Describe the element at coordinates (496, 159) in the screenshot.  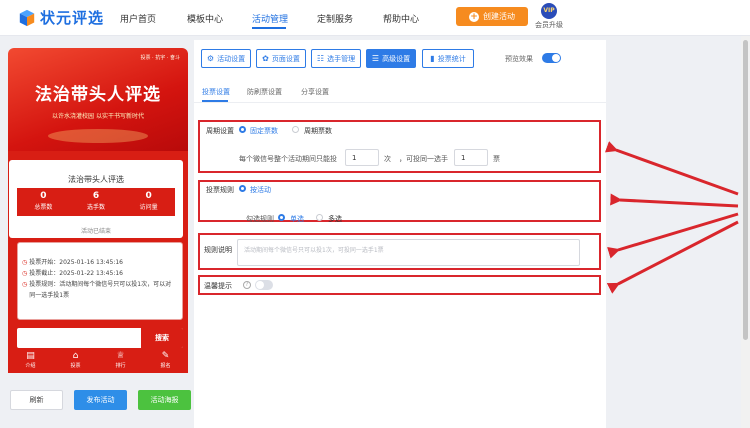
I see `votes-unit: 票` at that location.